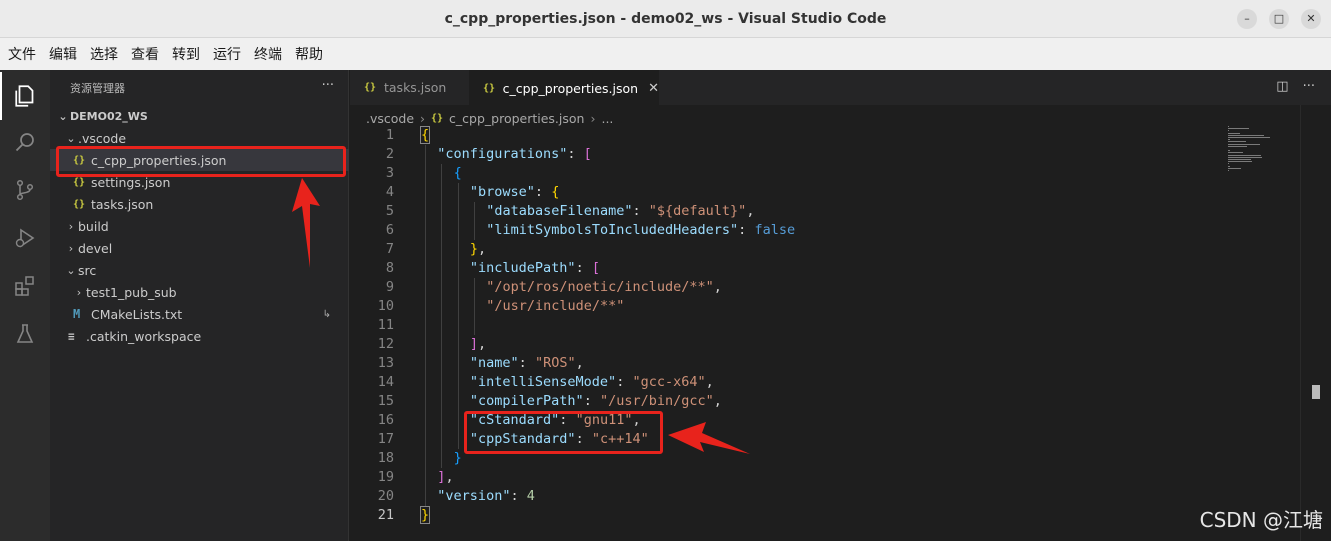 The width and height of the screenshot is (1331, 541). What do you see at coordinates (199, 336) in the screenshot?
I see `tree-file-catkin-workspace: ≡ .catkin_workspace` at bounding box center [199, 336].